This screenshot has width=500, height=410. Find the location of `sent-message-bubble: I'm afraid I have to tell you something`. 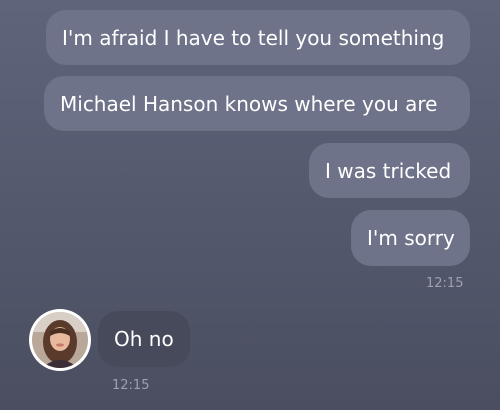

sent-message-bubble: I'm afraid I have to tell you something is located at coordinates (258, 37).